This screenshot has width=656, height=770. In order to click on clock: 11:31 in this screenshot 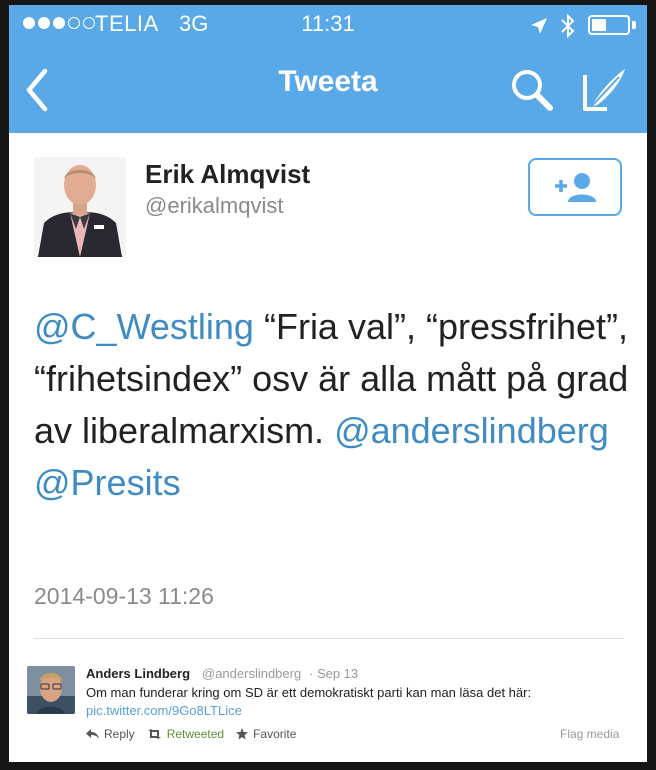, I will do `click(328, 23)`.